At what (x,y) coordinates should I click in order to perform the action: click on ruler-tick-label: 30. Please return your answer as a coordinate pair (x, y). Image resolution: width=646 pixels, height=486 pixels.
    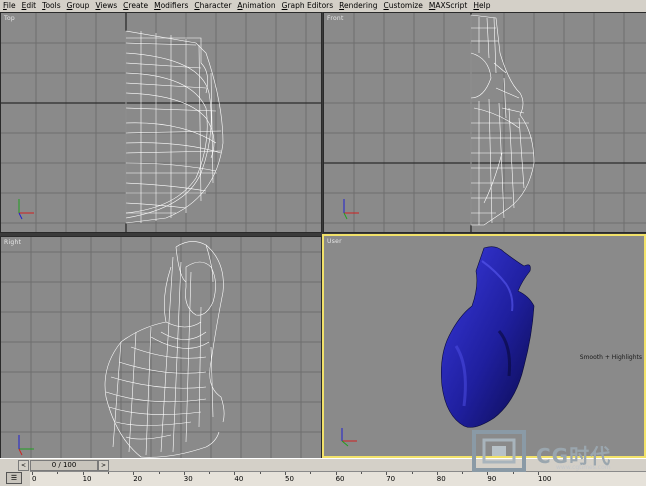
    Looking at the image, I should click on (188, 479).